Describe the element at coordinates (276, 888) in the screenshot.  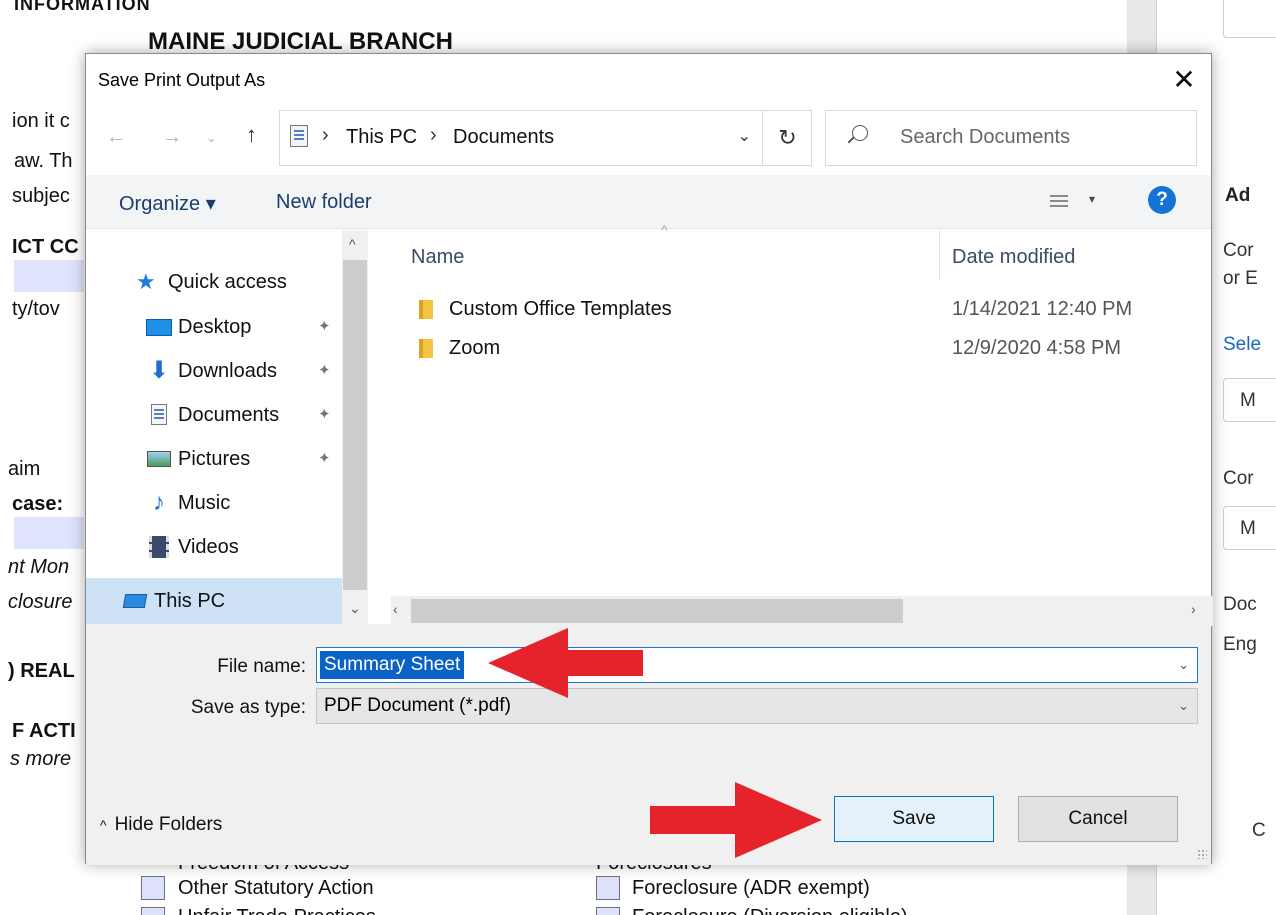
I see `bg-checkbox-label: Other Statutory Action` at that location.